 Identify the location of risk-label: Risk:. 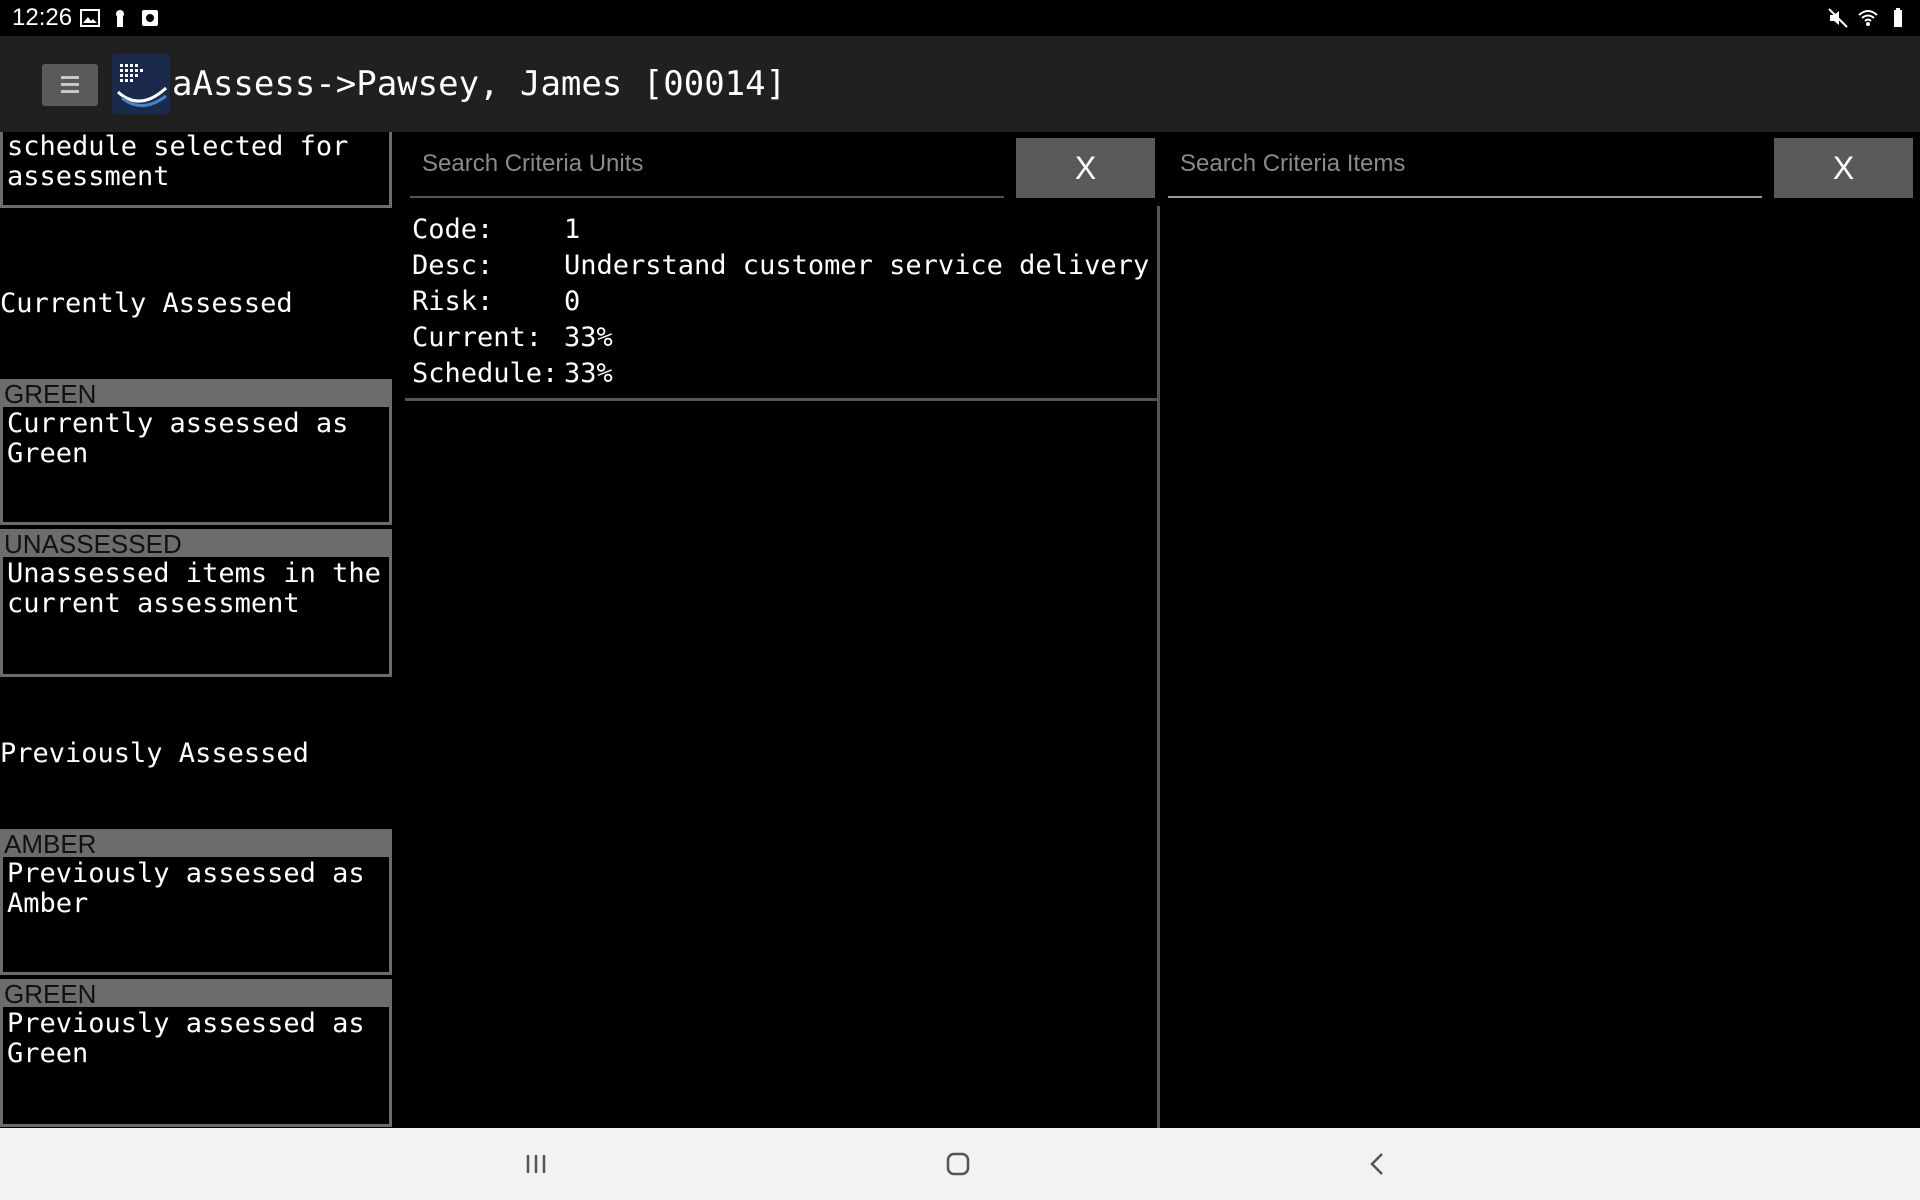
(453, 301).